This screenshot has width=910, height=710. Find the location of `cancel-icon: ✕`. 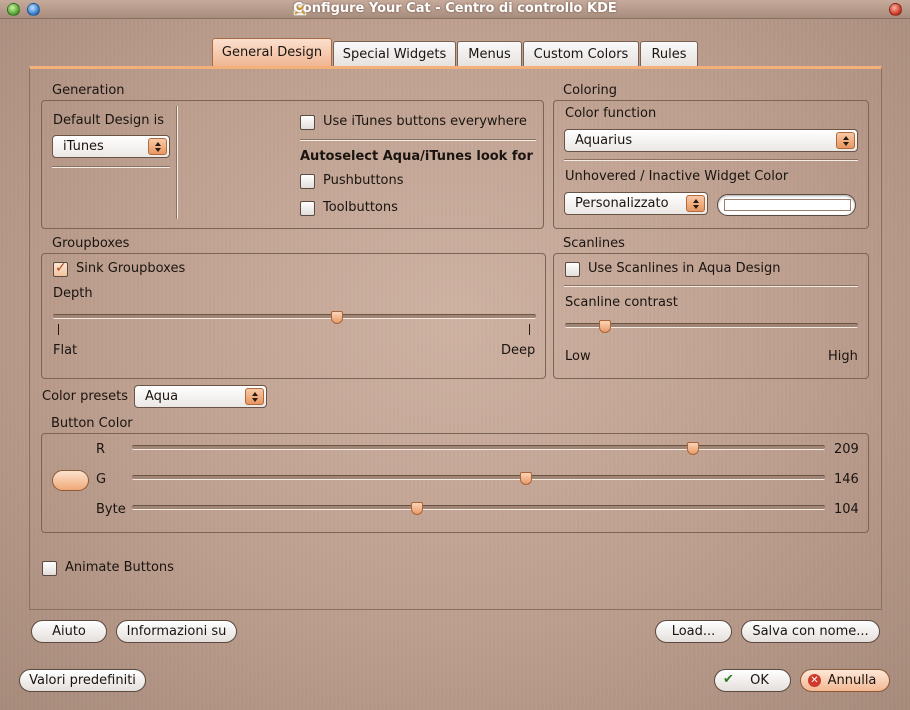

cancel-icon: ✕ is located at coordinates (814, 680).